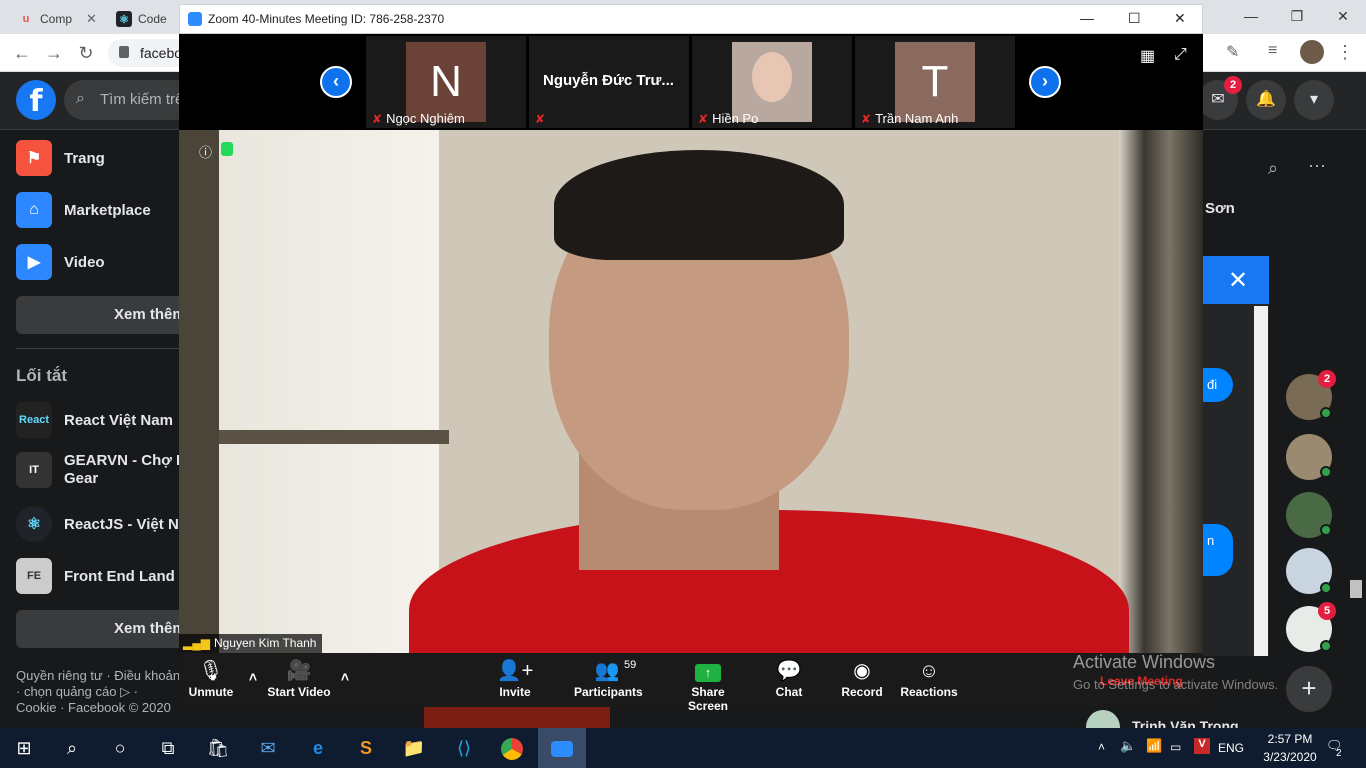 This screenshot has height=768, width=1366. I want to click on wifi-icon: 📶, so click(1154, 746).